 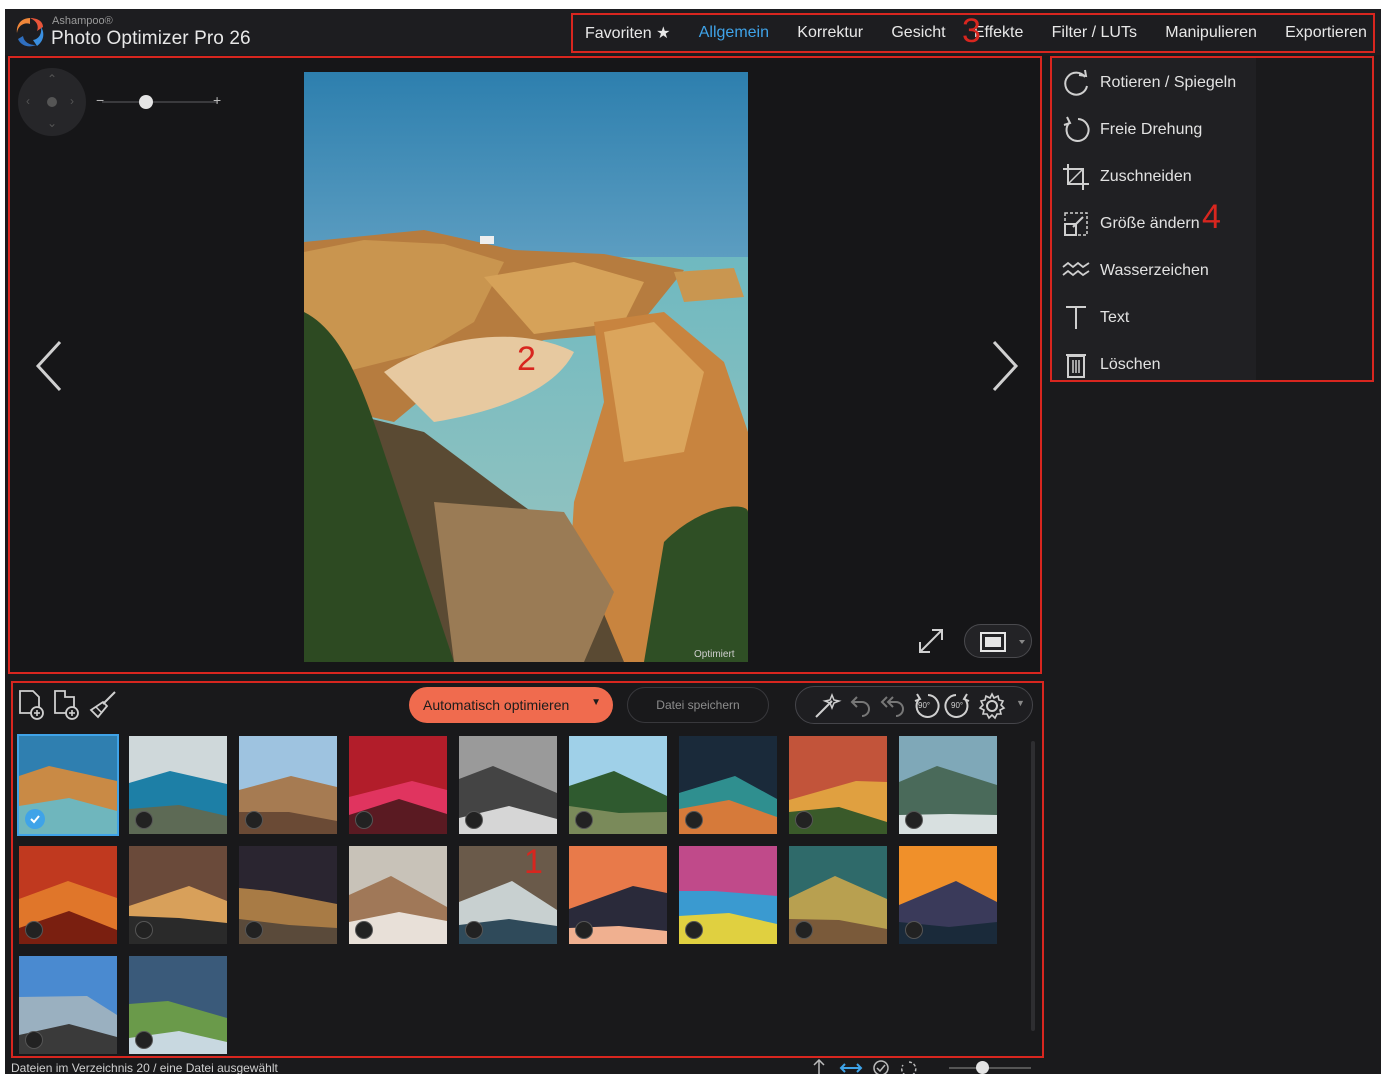 What do you see at coordinates (1326, 33) in the screenshot?
I see `tab-exportieren: Exportieren` at bounding box center [1326, 33].